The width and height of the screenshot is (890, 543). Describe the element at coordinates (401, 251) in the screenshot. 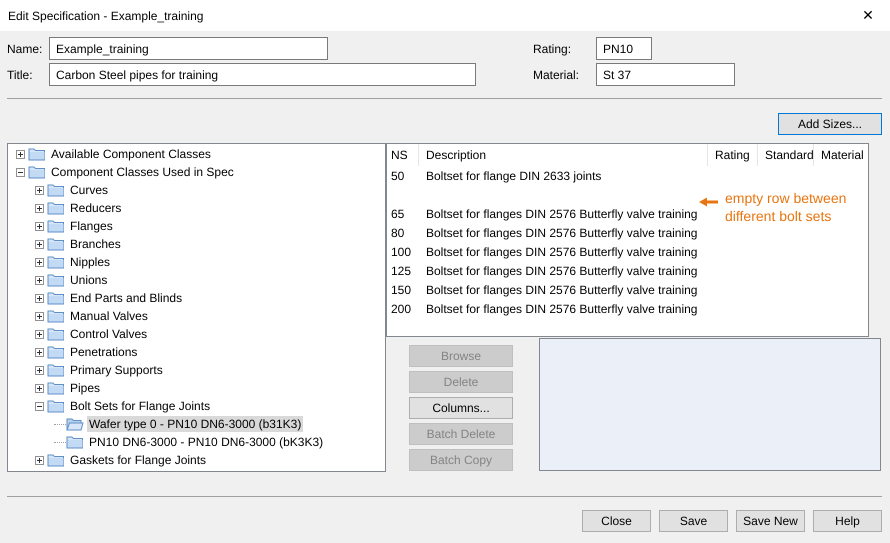

I see `table-cell-text: 100` at that location.